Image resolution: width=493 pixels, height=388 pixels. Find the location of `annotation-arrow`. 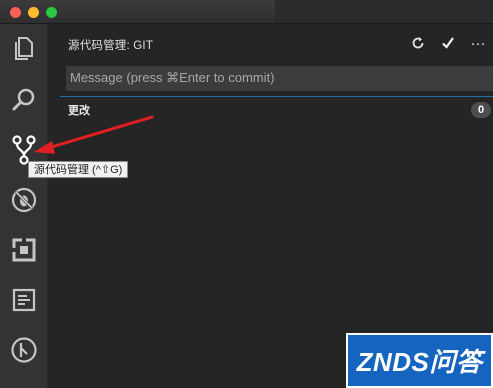

annotation-arrow is located at coordinates (94, 134).